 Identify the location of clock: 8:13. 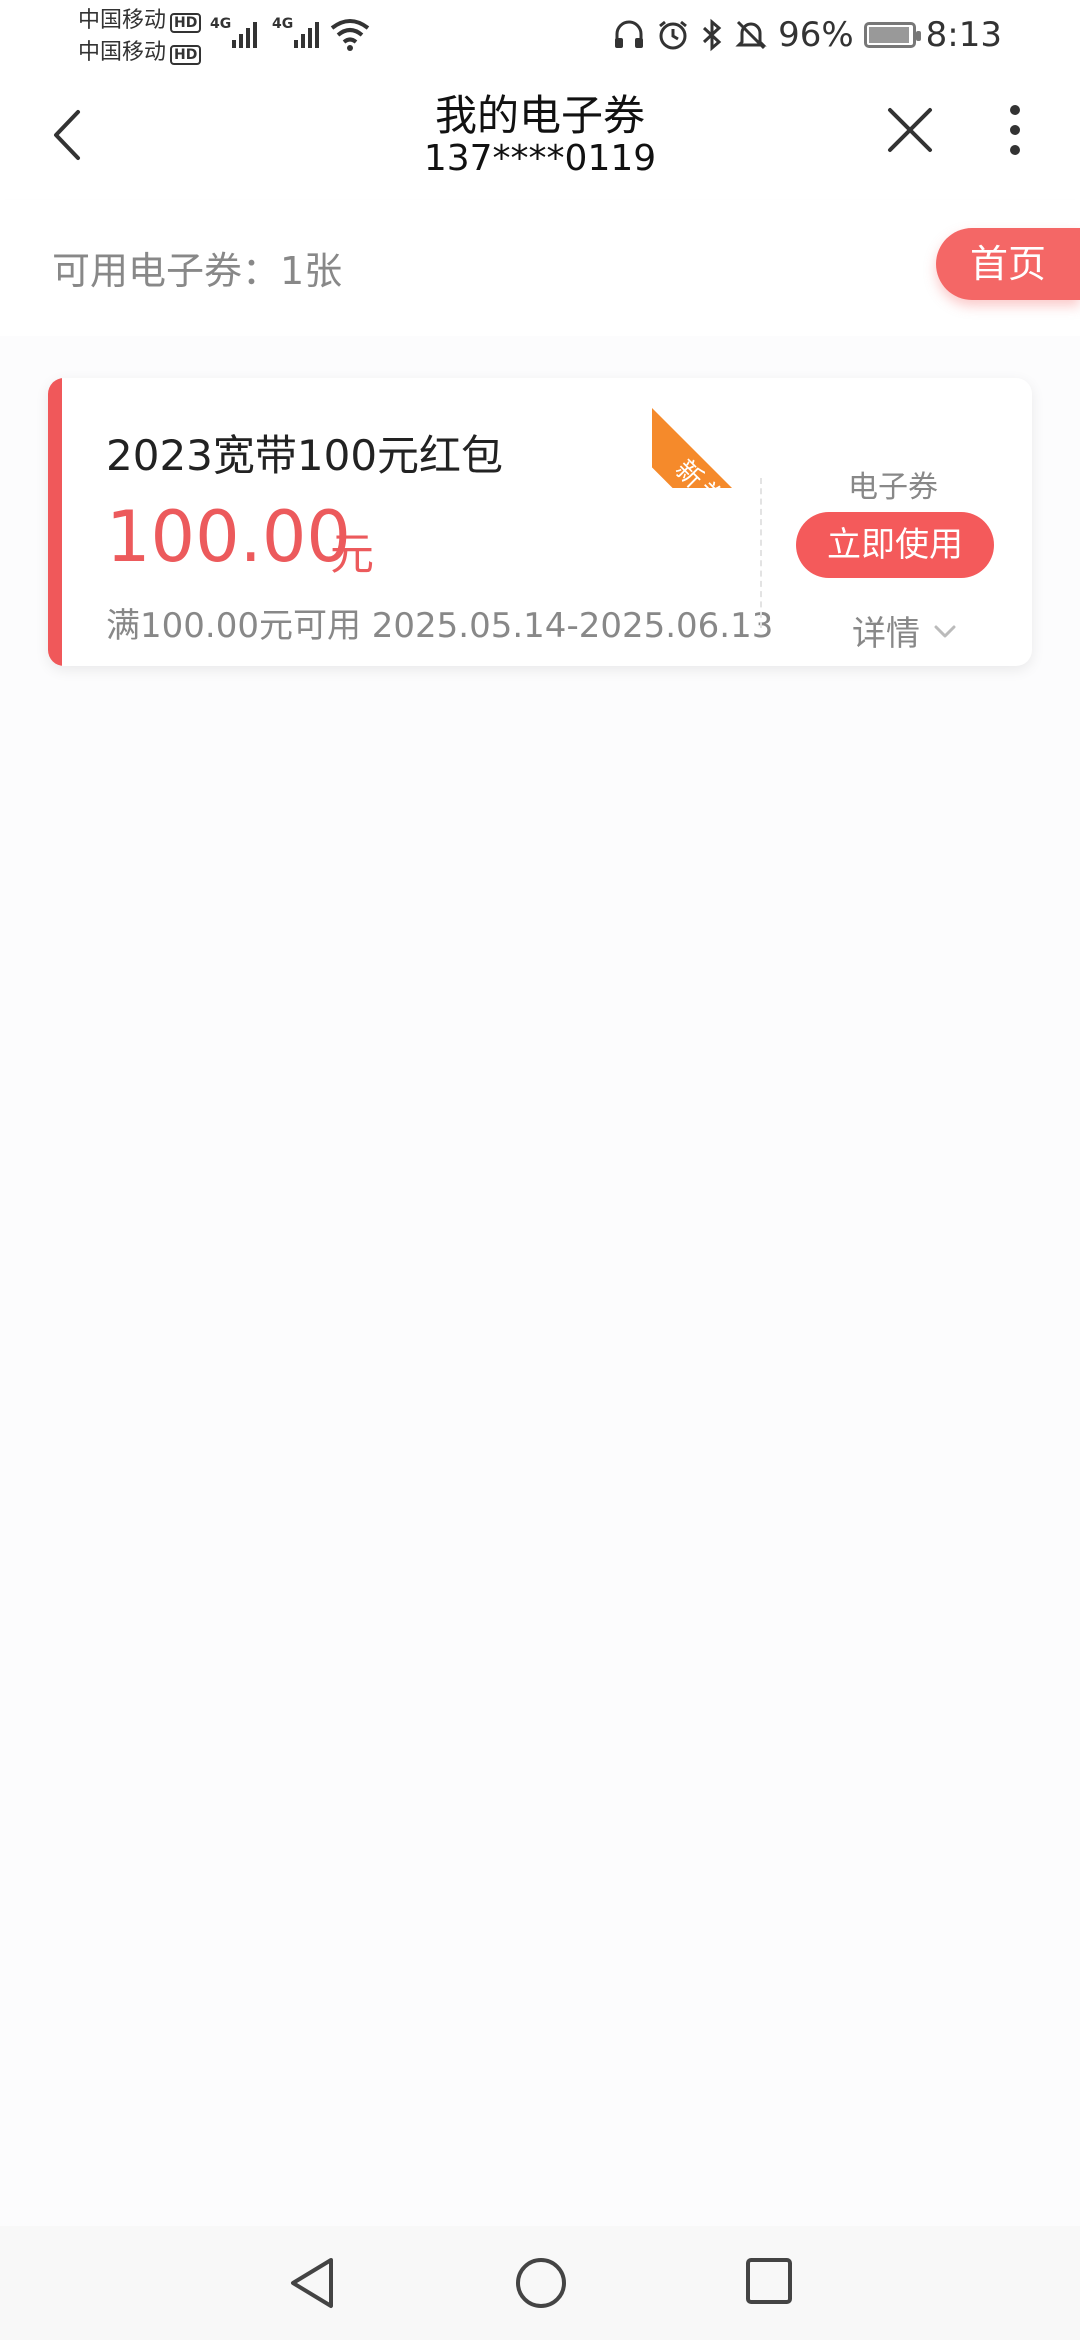
(963, 35).